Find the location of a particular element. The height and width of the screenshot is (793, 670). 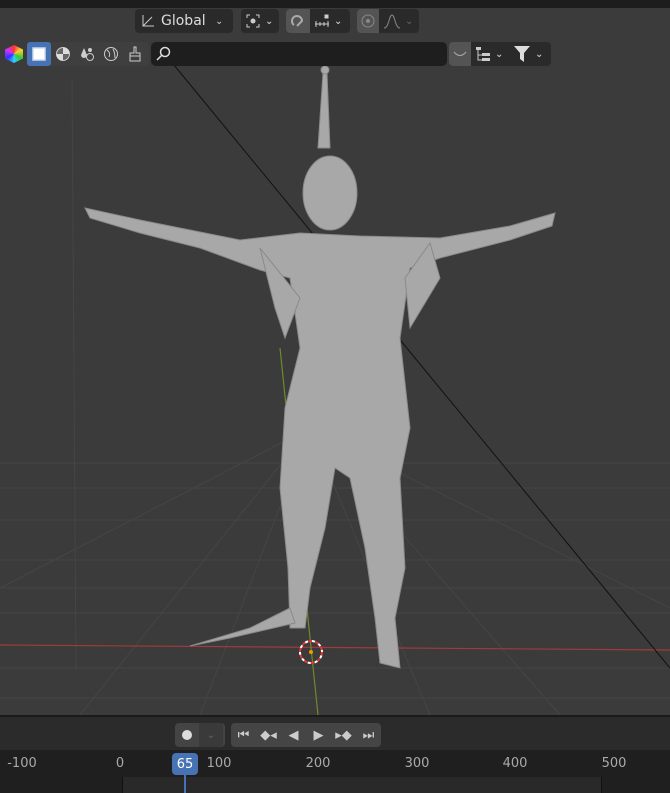

keying-group: ⌄ is located at coordinates (200, 735).